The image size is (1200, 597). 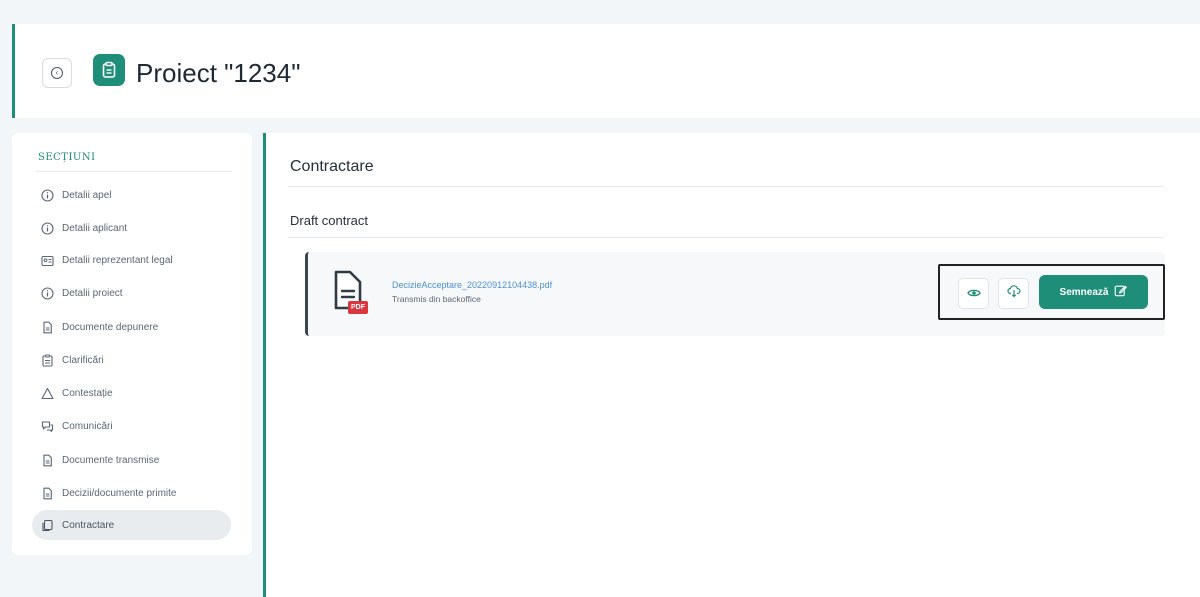 I want to click on download-button, so click(x=1013, y=293).